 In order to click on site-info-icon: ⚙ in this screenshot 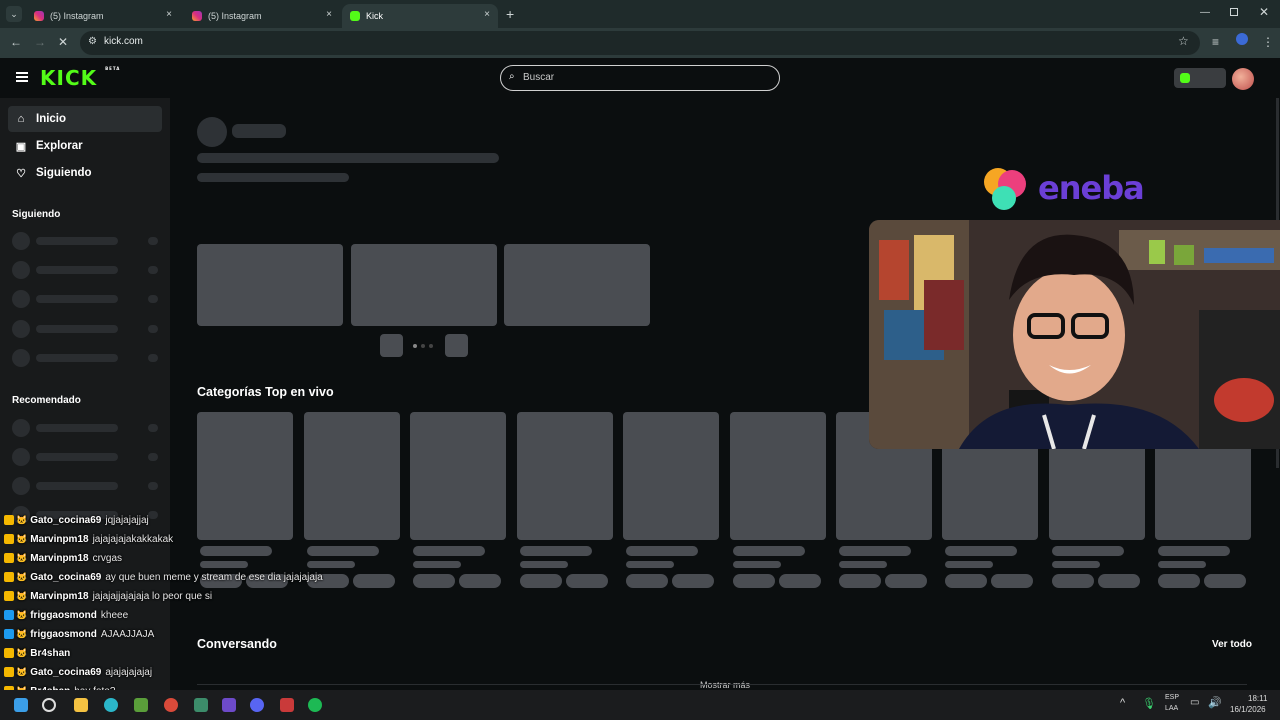, I will do `click(92, 41)`.